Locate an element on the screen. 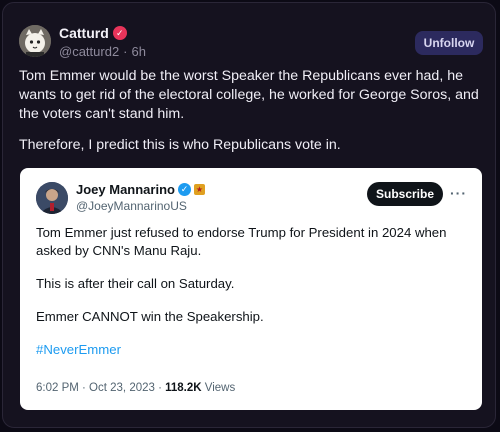 This screenshot has width=500, height=432. author-handle-row: @catturd2 · 6h is located at coordinates (102, 51).